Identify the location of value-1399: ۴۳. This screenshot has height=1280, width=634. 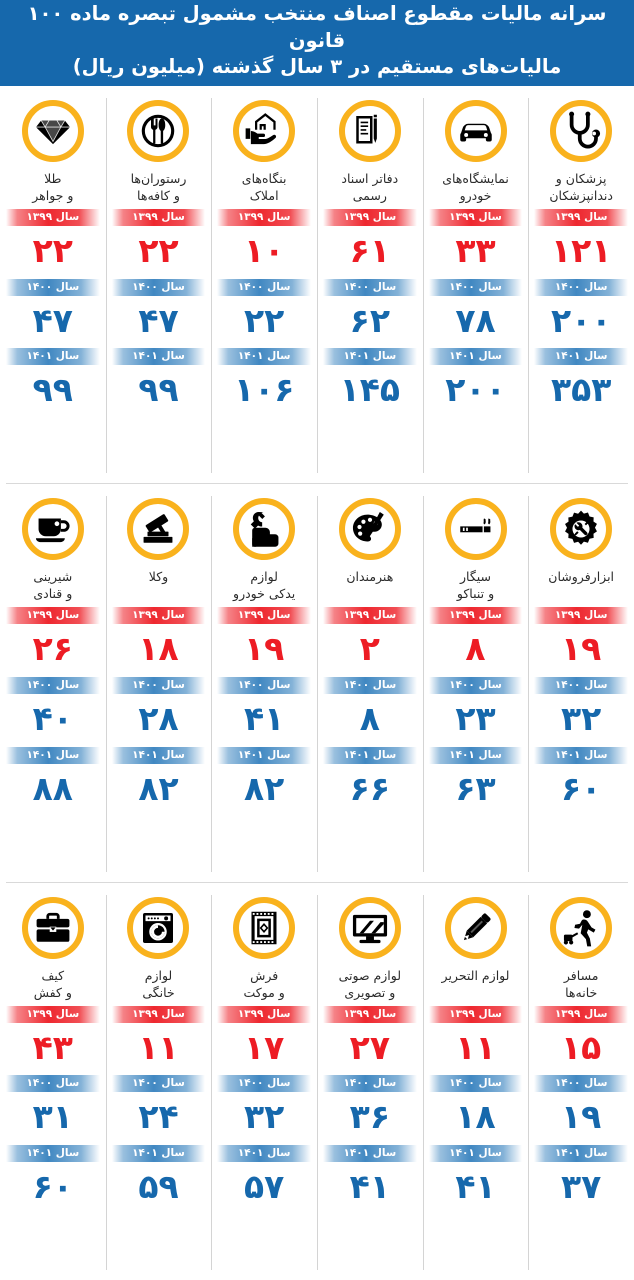
(53, 1047).